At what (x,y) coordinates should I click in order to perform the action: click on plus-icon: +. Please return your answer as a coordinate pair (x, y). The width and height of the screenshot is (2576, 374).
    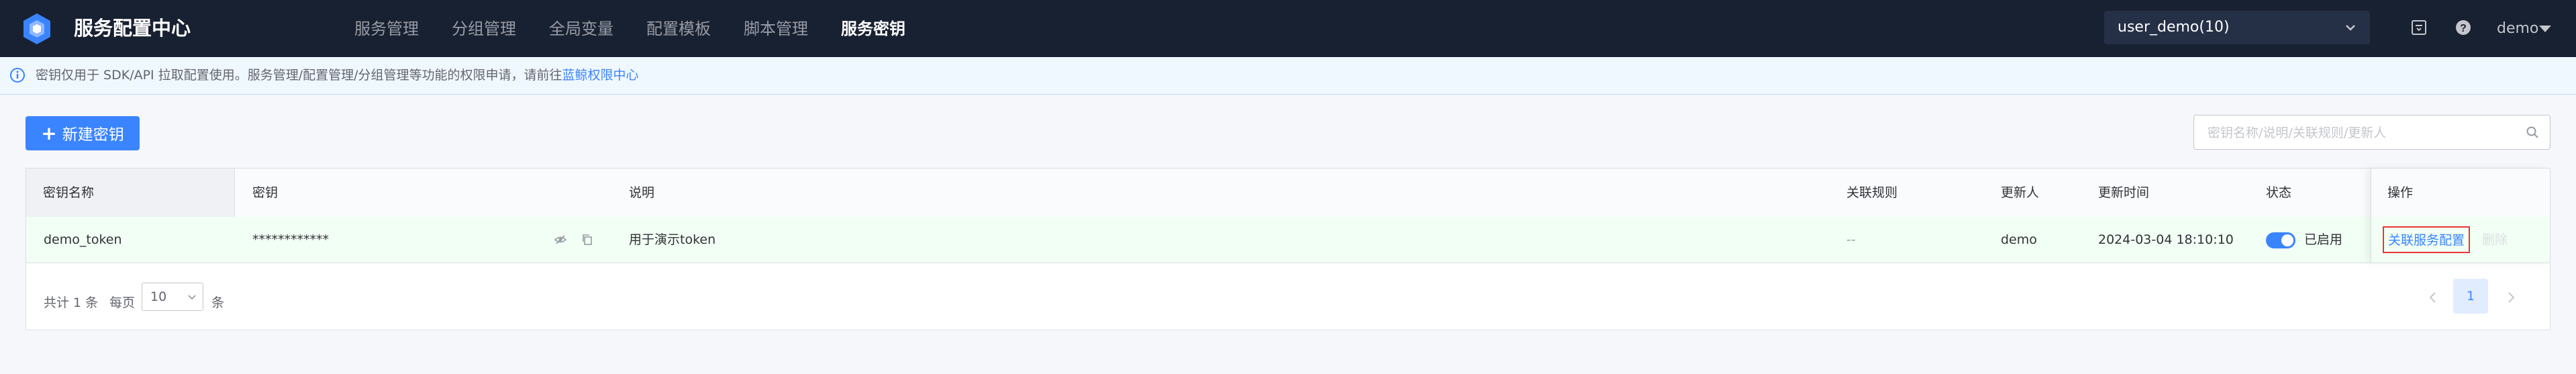
    Looking at the image, I should click on (49, 133).